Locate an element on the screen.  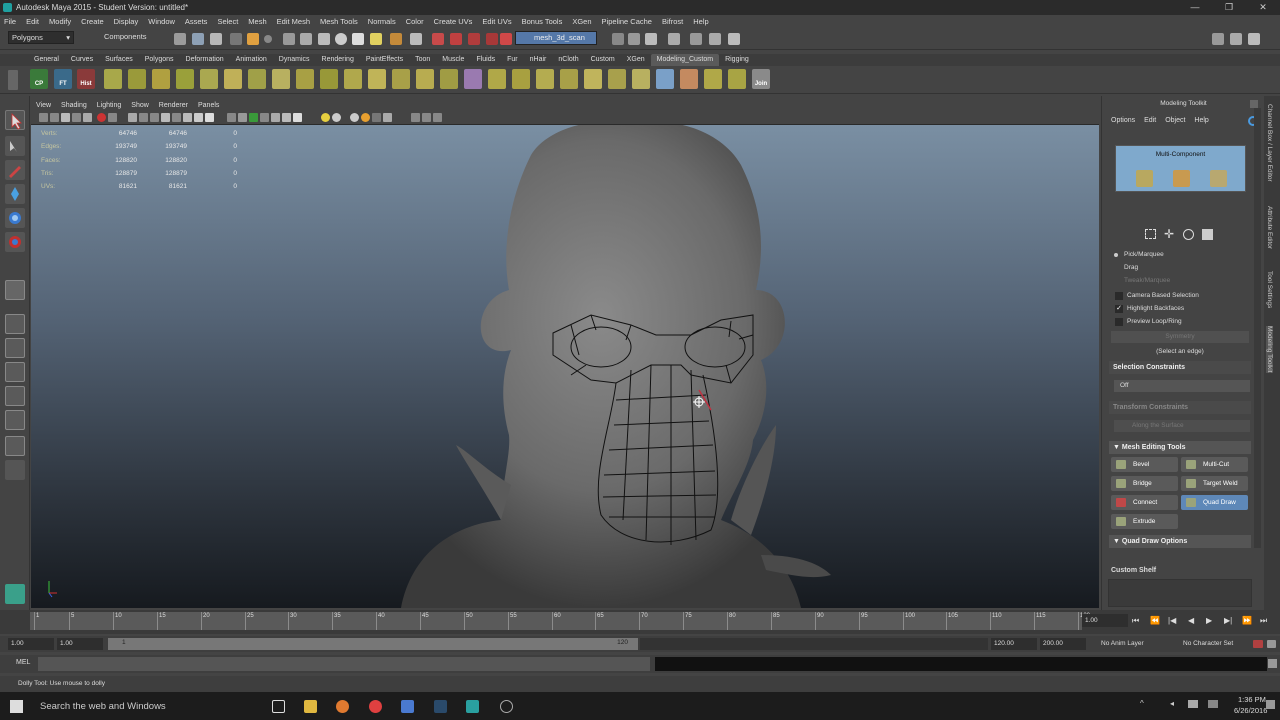
tab-attribute-editor: Attribute Editor is located at coordinates (1269, 227).